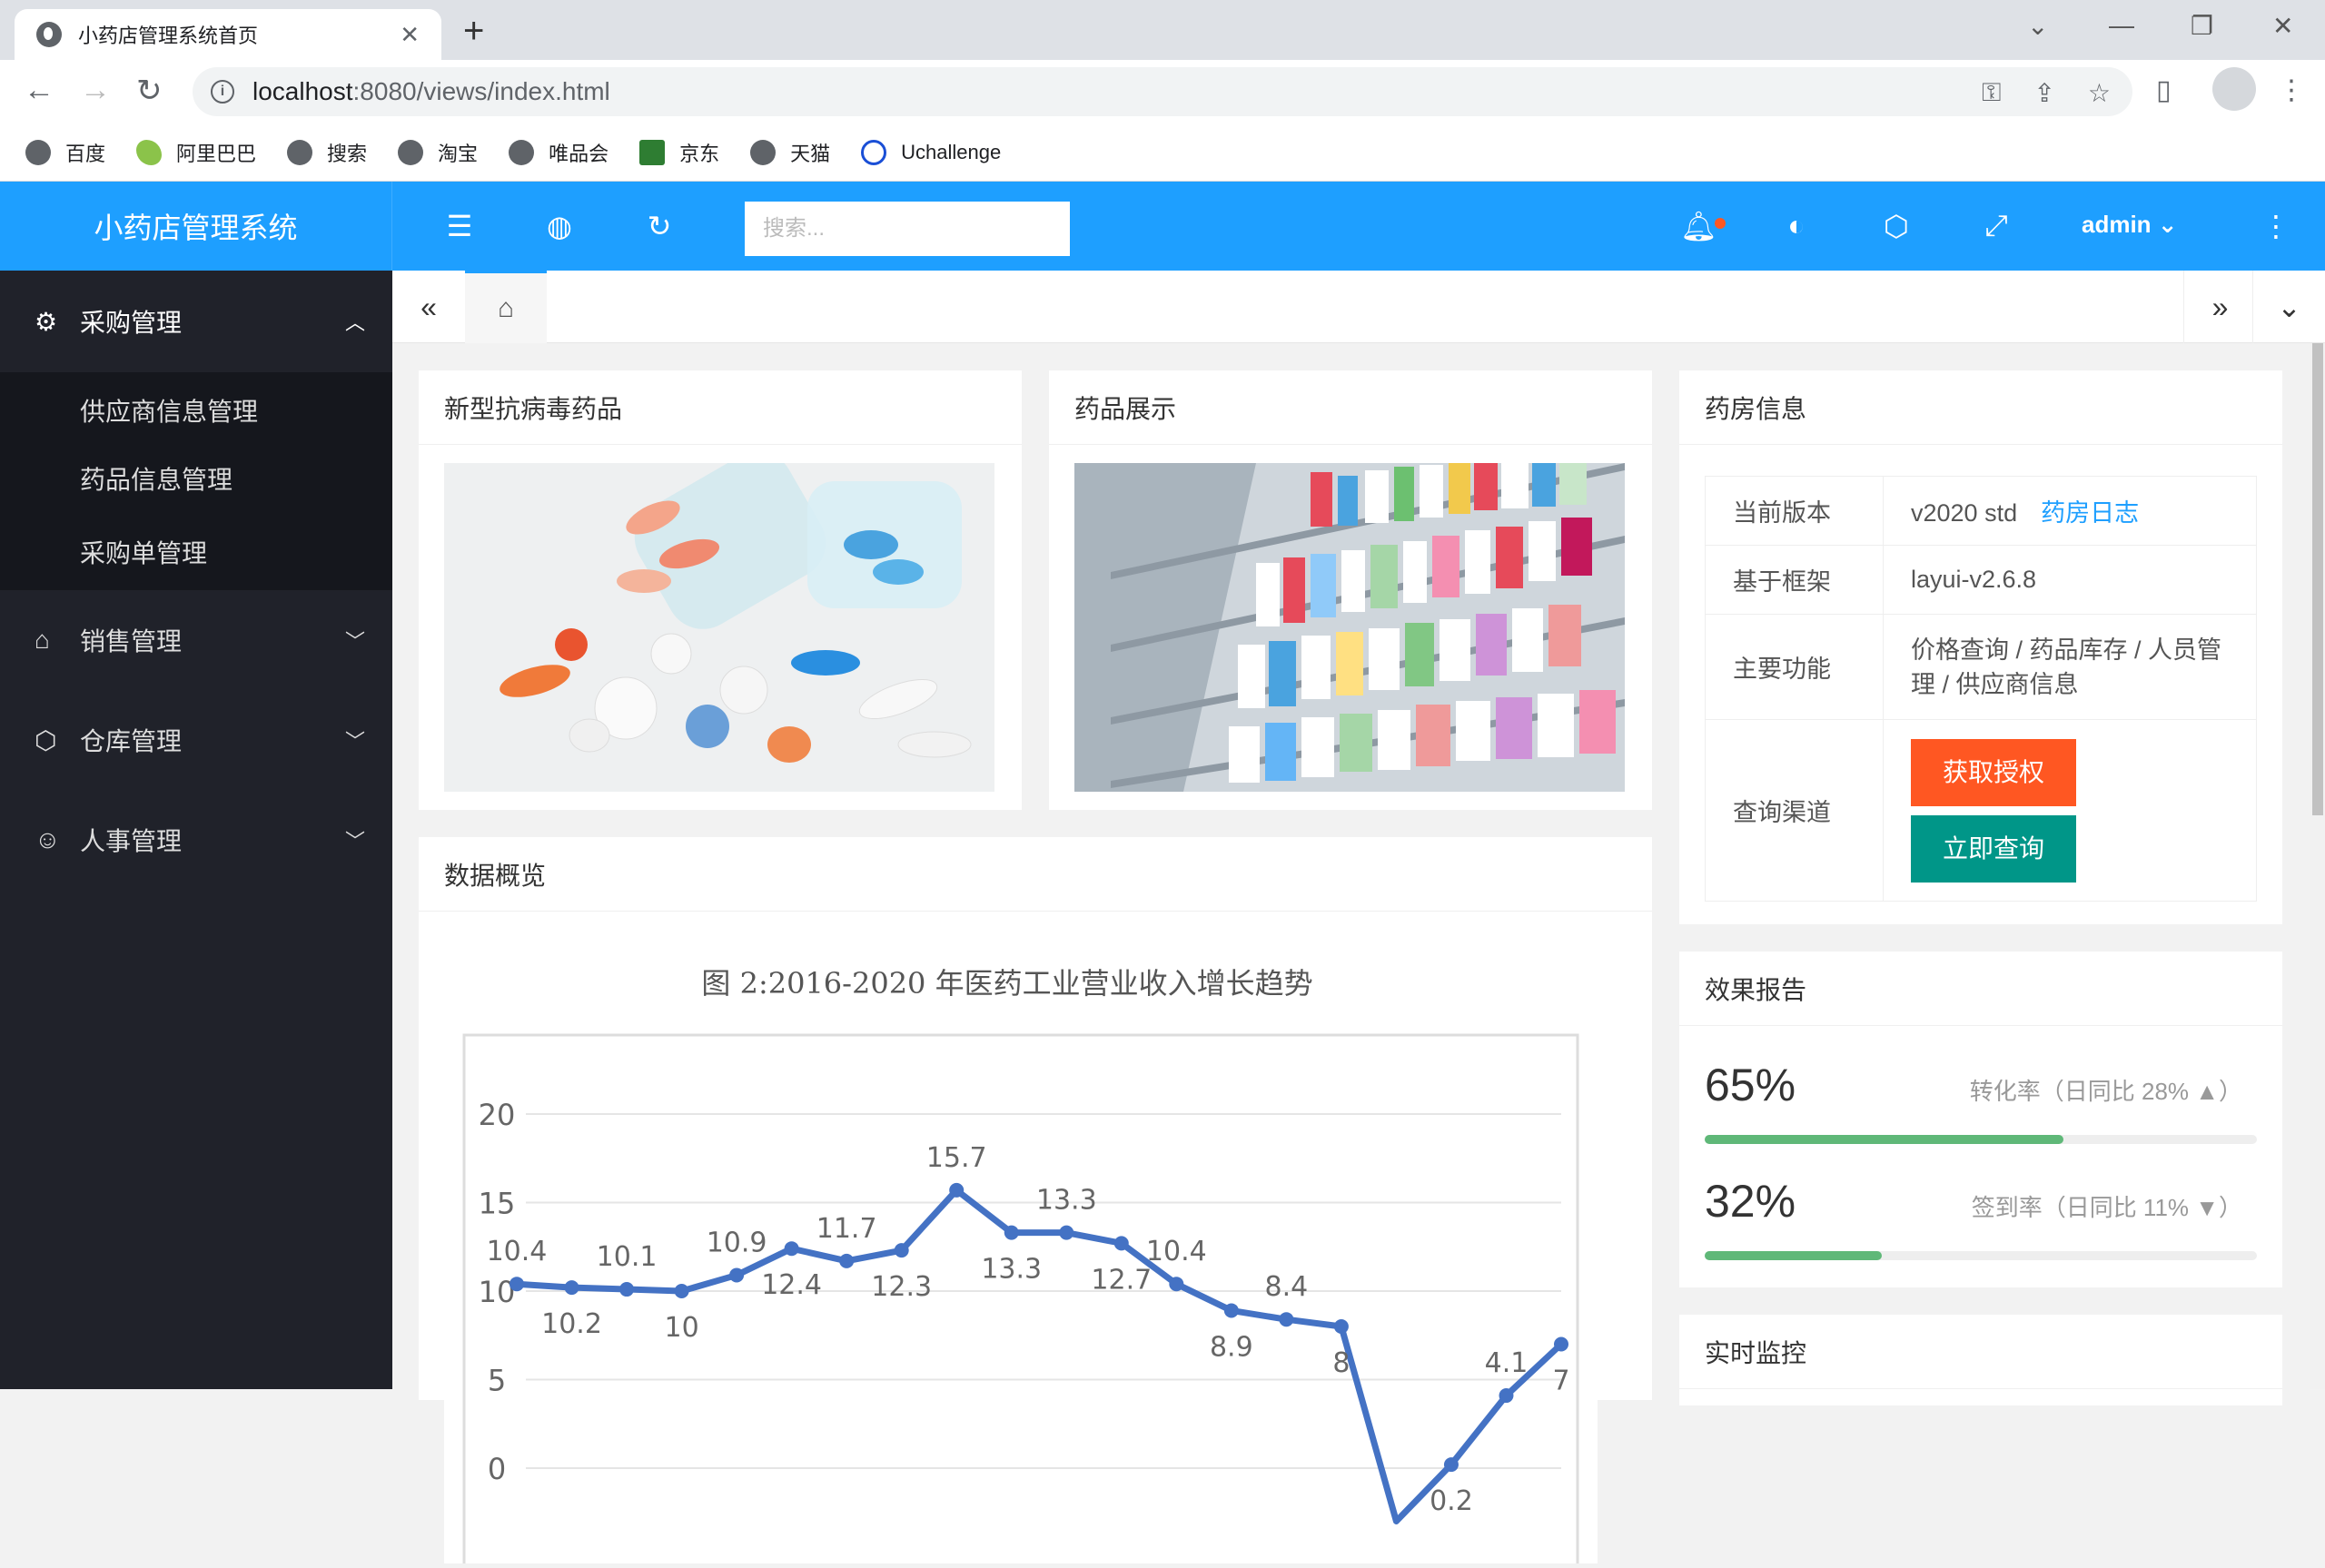  I want to click on back-button: ←, so click(39, 90).